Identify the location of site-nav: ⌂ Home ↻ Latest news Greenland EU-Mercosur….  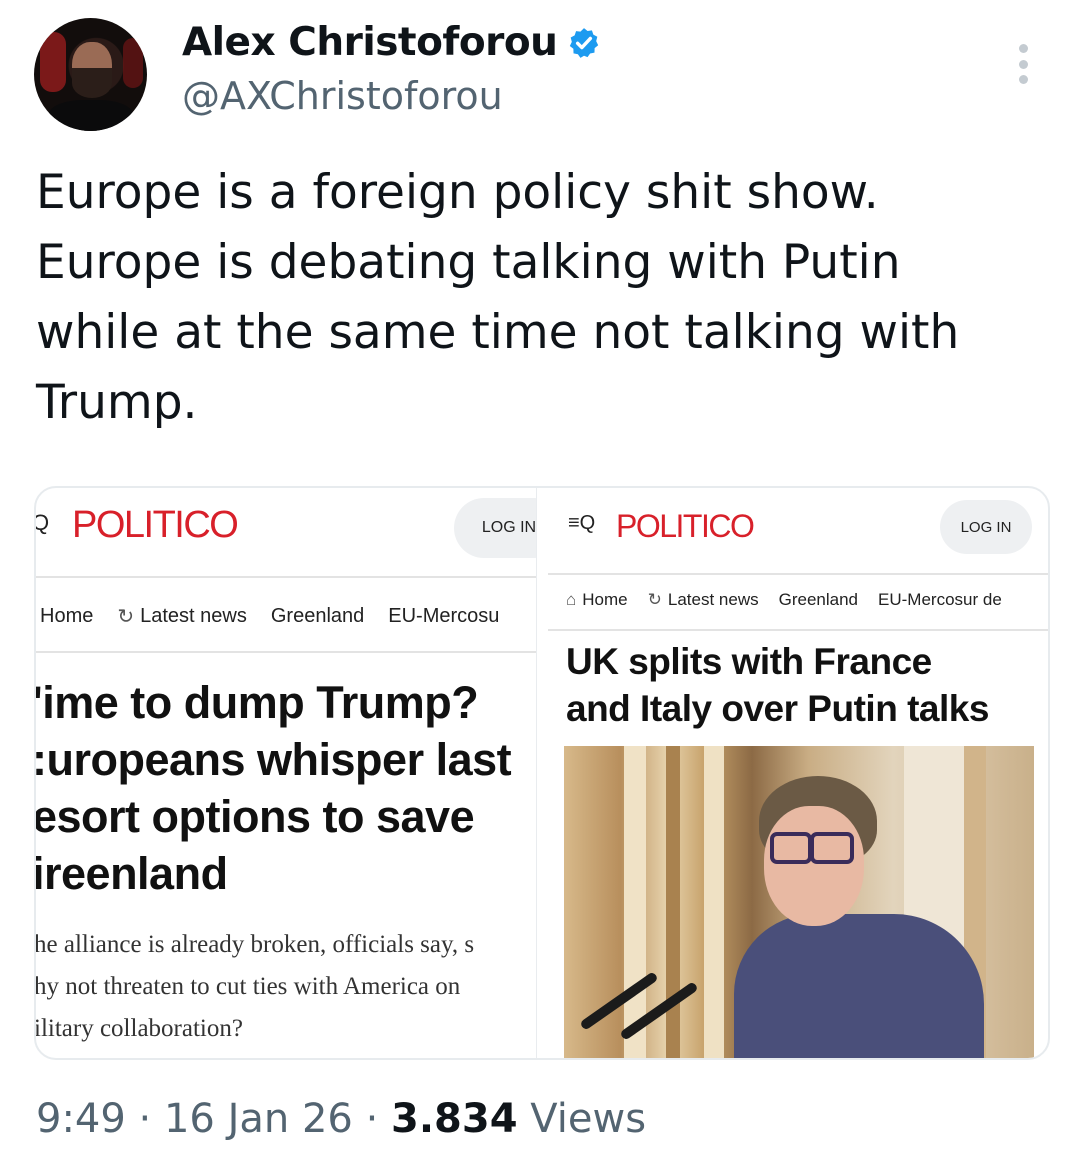
(784, 600).